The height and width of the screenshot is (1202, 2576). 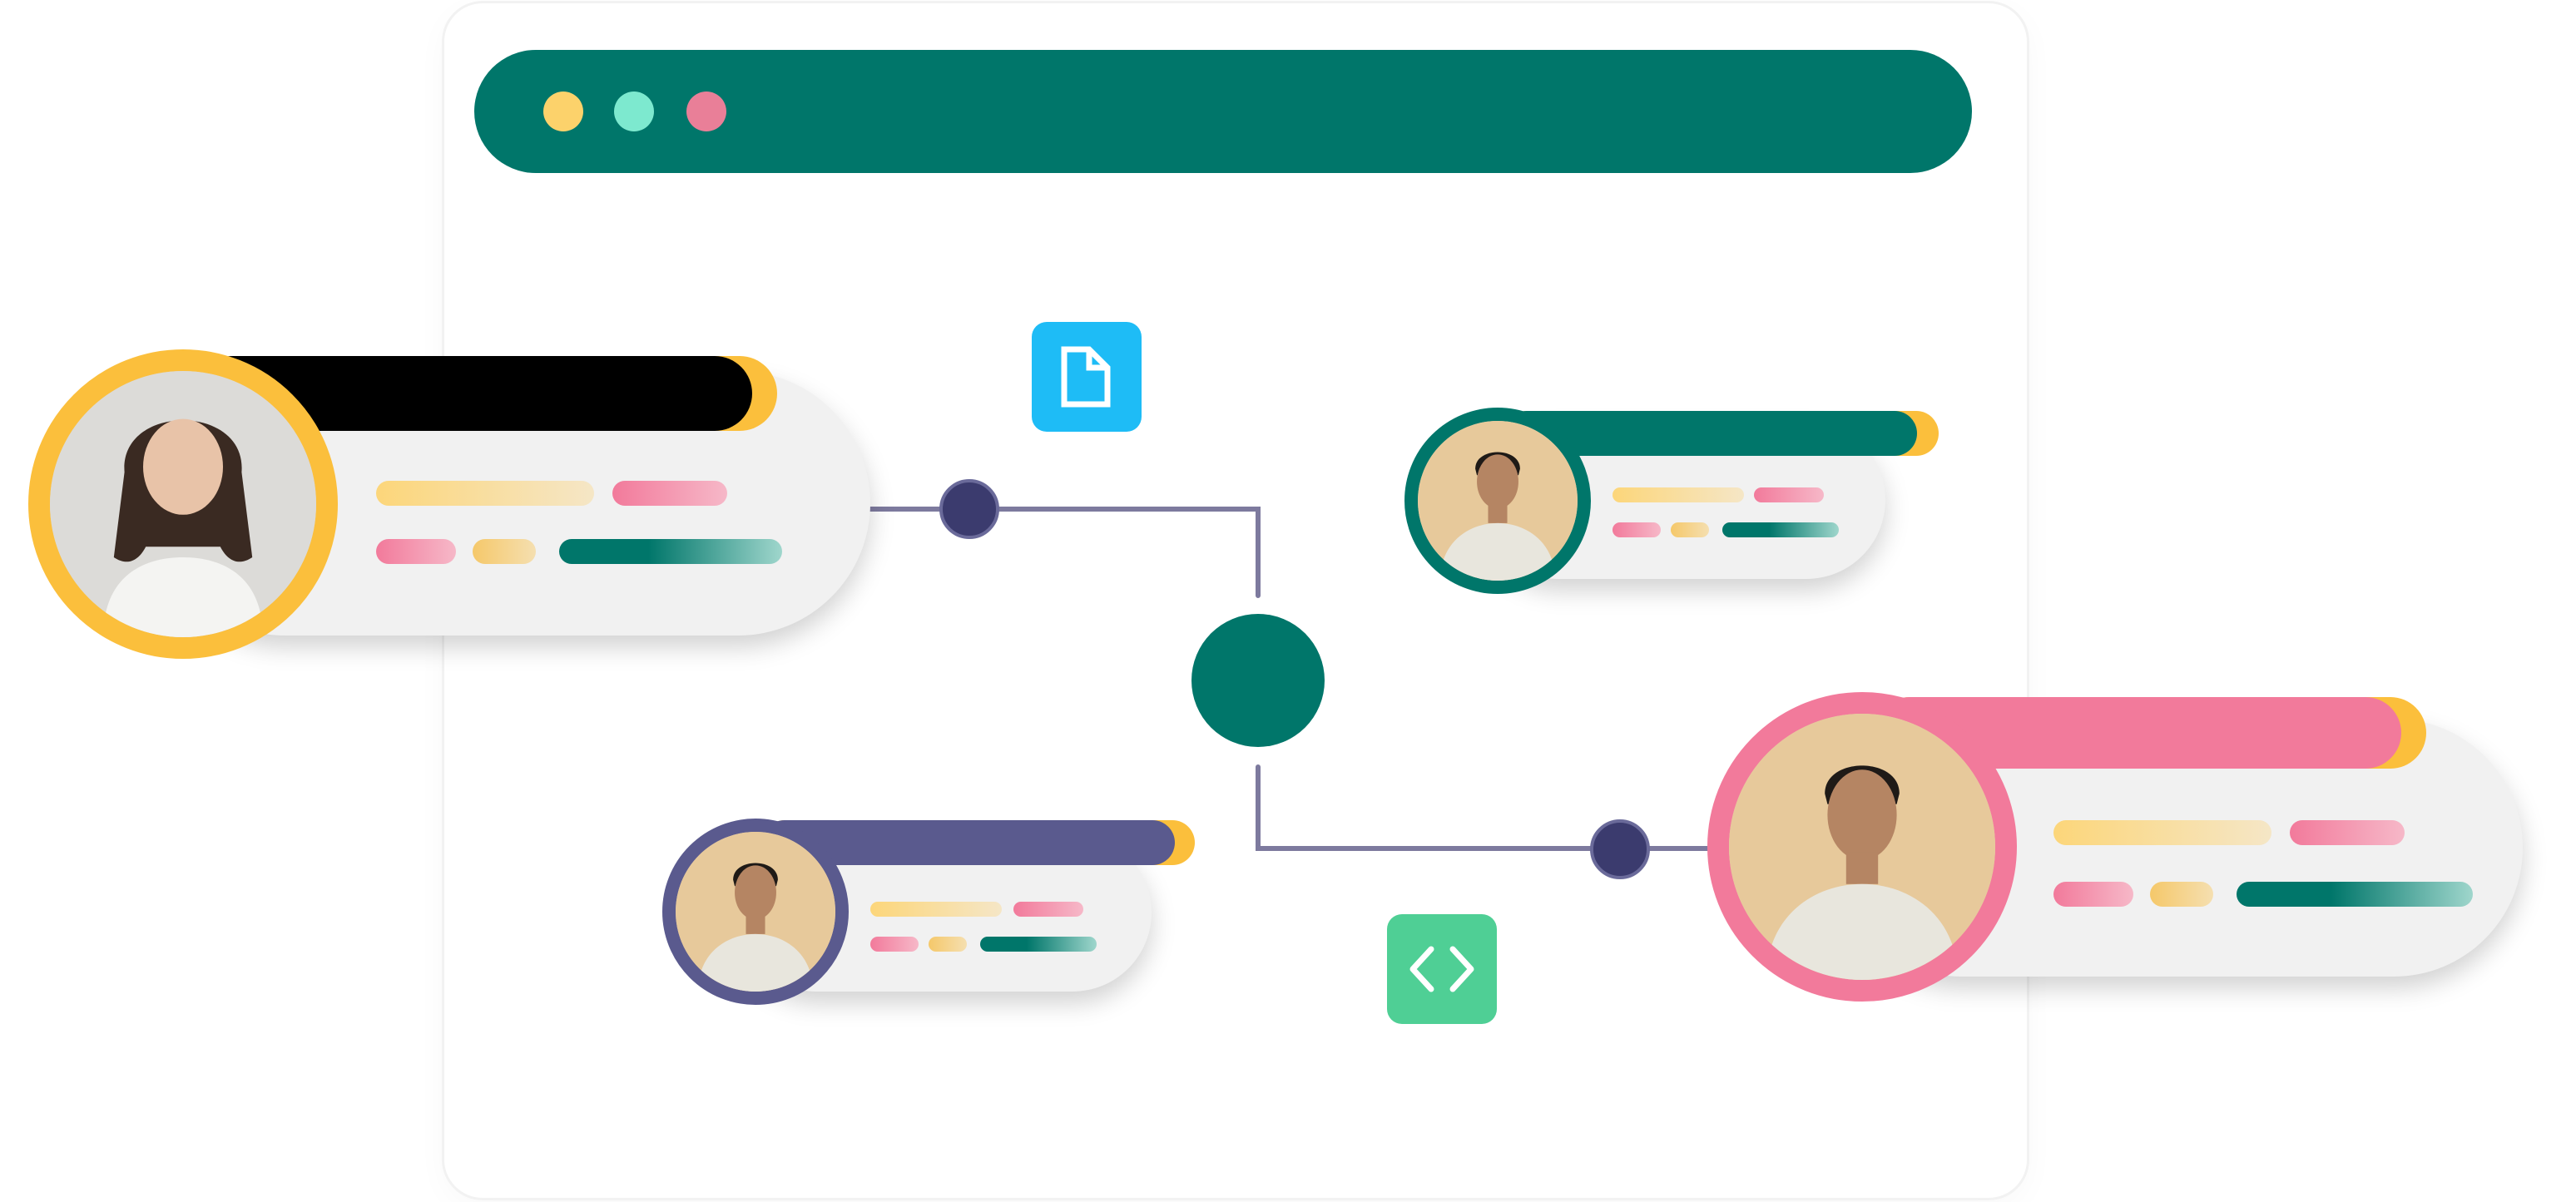 I want to click on code-brackets-icon, so click(x=1442, y=969).